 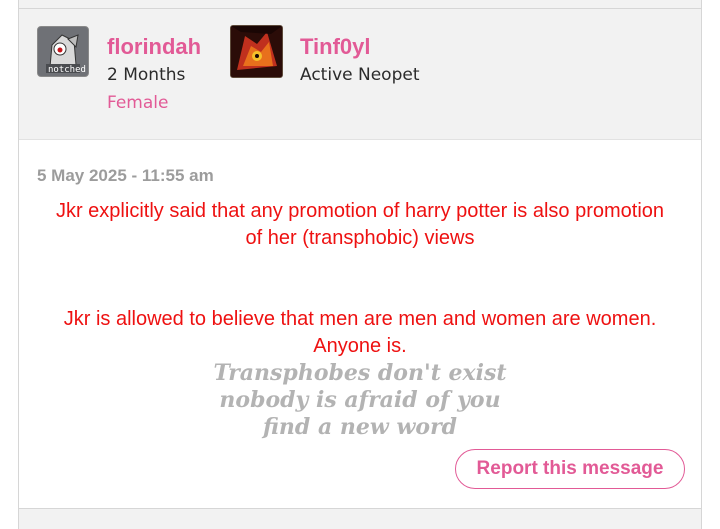 I want to click on post-timestamp: 5 May 2025 - 11:55 am, so click(x=125, y=175).